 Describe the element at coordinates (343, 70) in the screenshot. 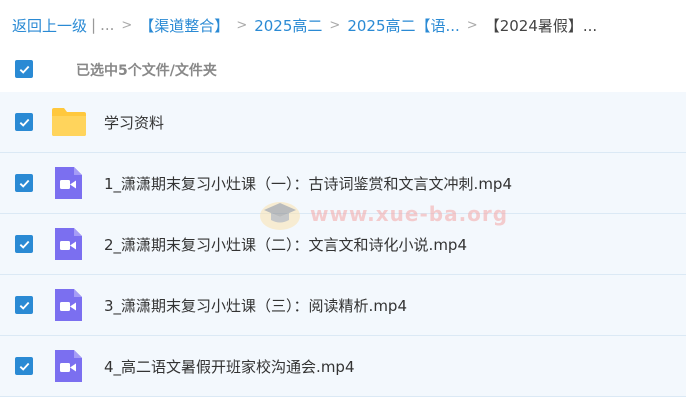

I see `selection-header: 已选中5个文件/文件夹` at that location.